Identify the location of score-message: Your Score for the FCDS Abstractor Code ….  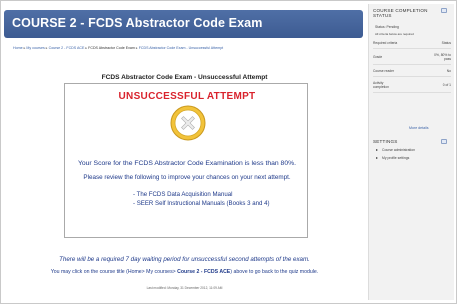
(187, 163).